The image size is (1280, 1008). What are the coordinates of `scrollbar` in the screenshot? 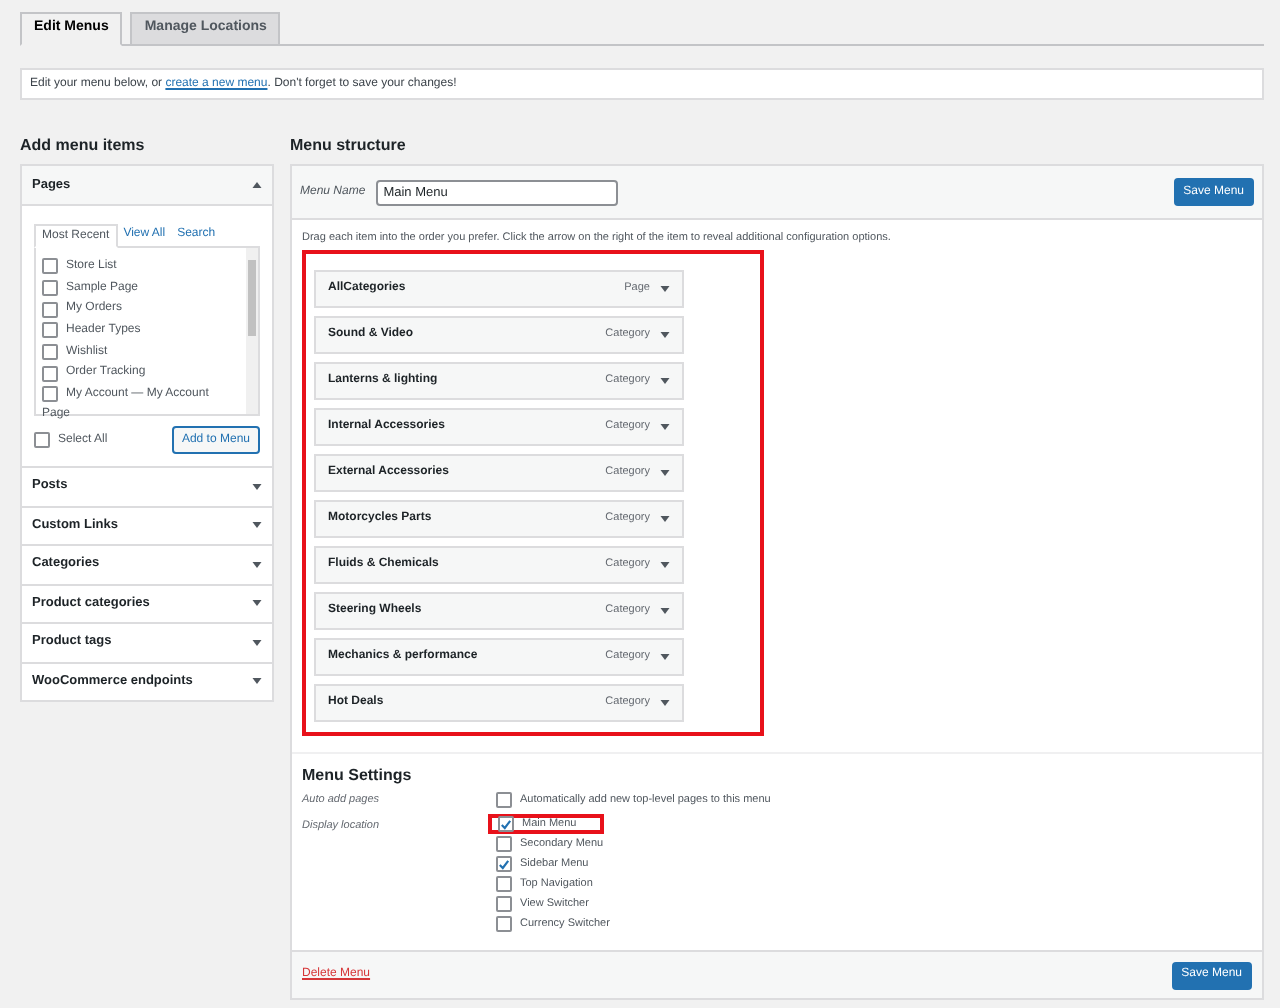 It's located at (252, 331).